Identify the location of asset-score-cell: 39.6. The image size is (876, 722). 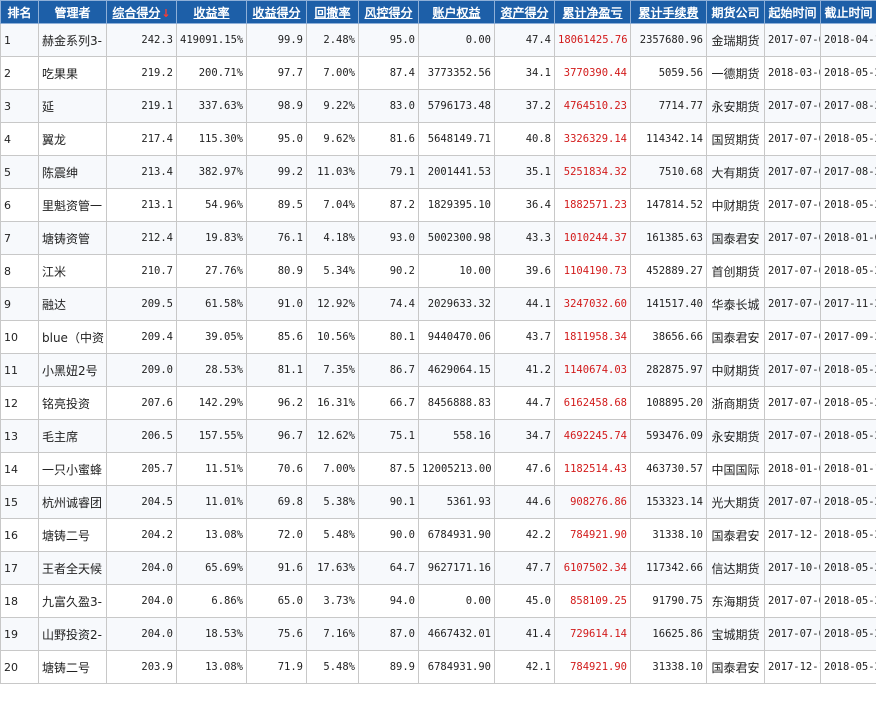
(524, 271).